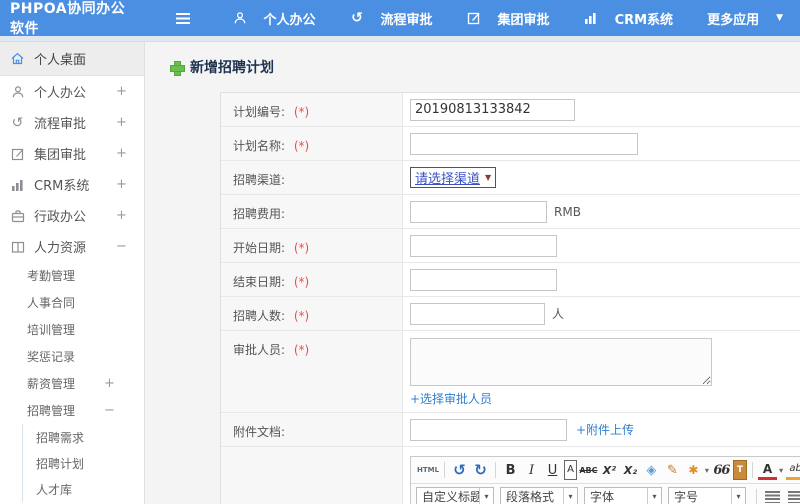  Describe the element at coordinates (312, 475) in the screenshot. I see `field-label-empty` at that location.